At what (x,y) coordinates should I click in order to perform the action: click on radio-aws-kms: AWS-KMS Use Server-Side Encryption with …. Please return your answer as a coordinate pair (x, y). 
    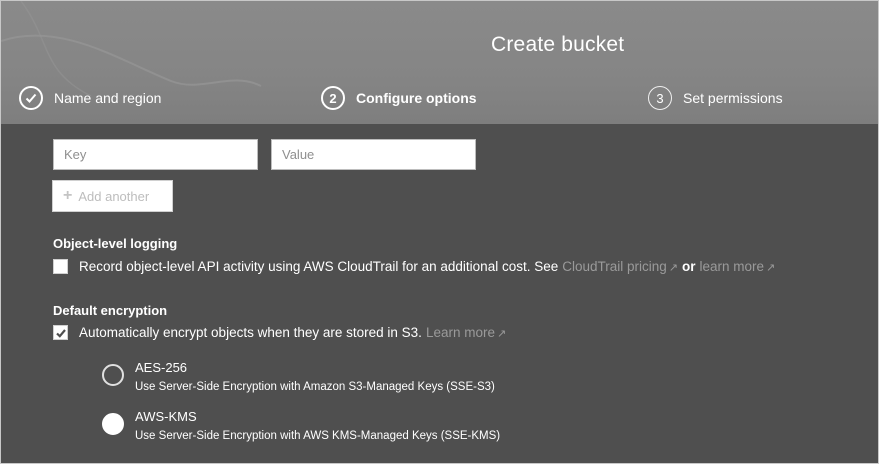
    Looking at the image, I should click on (301, 426).